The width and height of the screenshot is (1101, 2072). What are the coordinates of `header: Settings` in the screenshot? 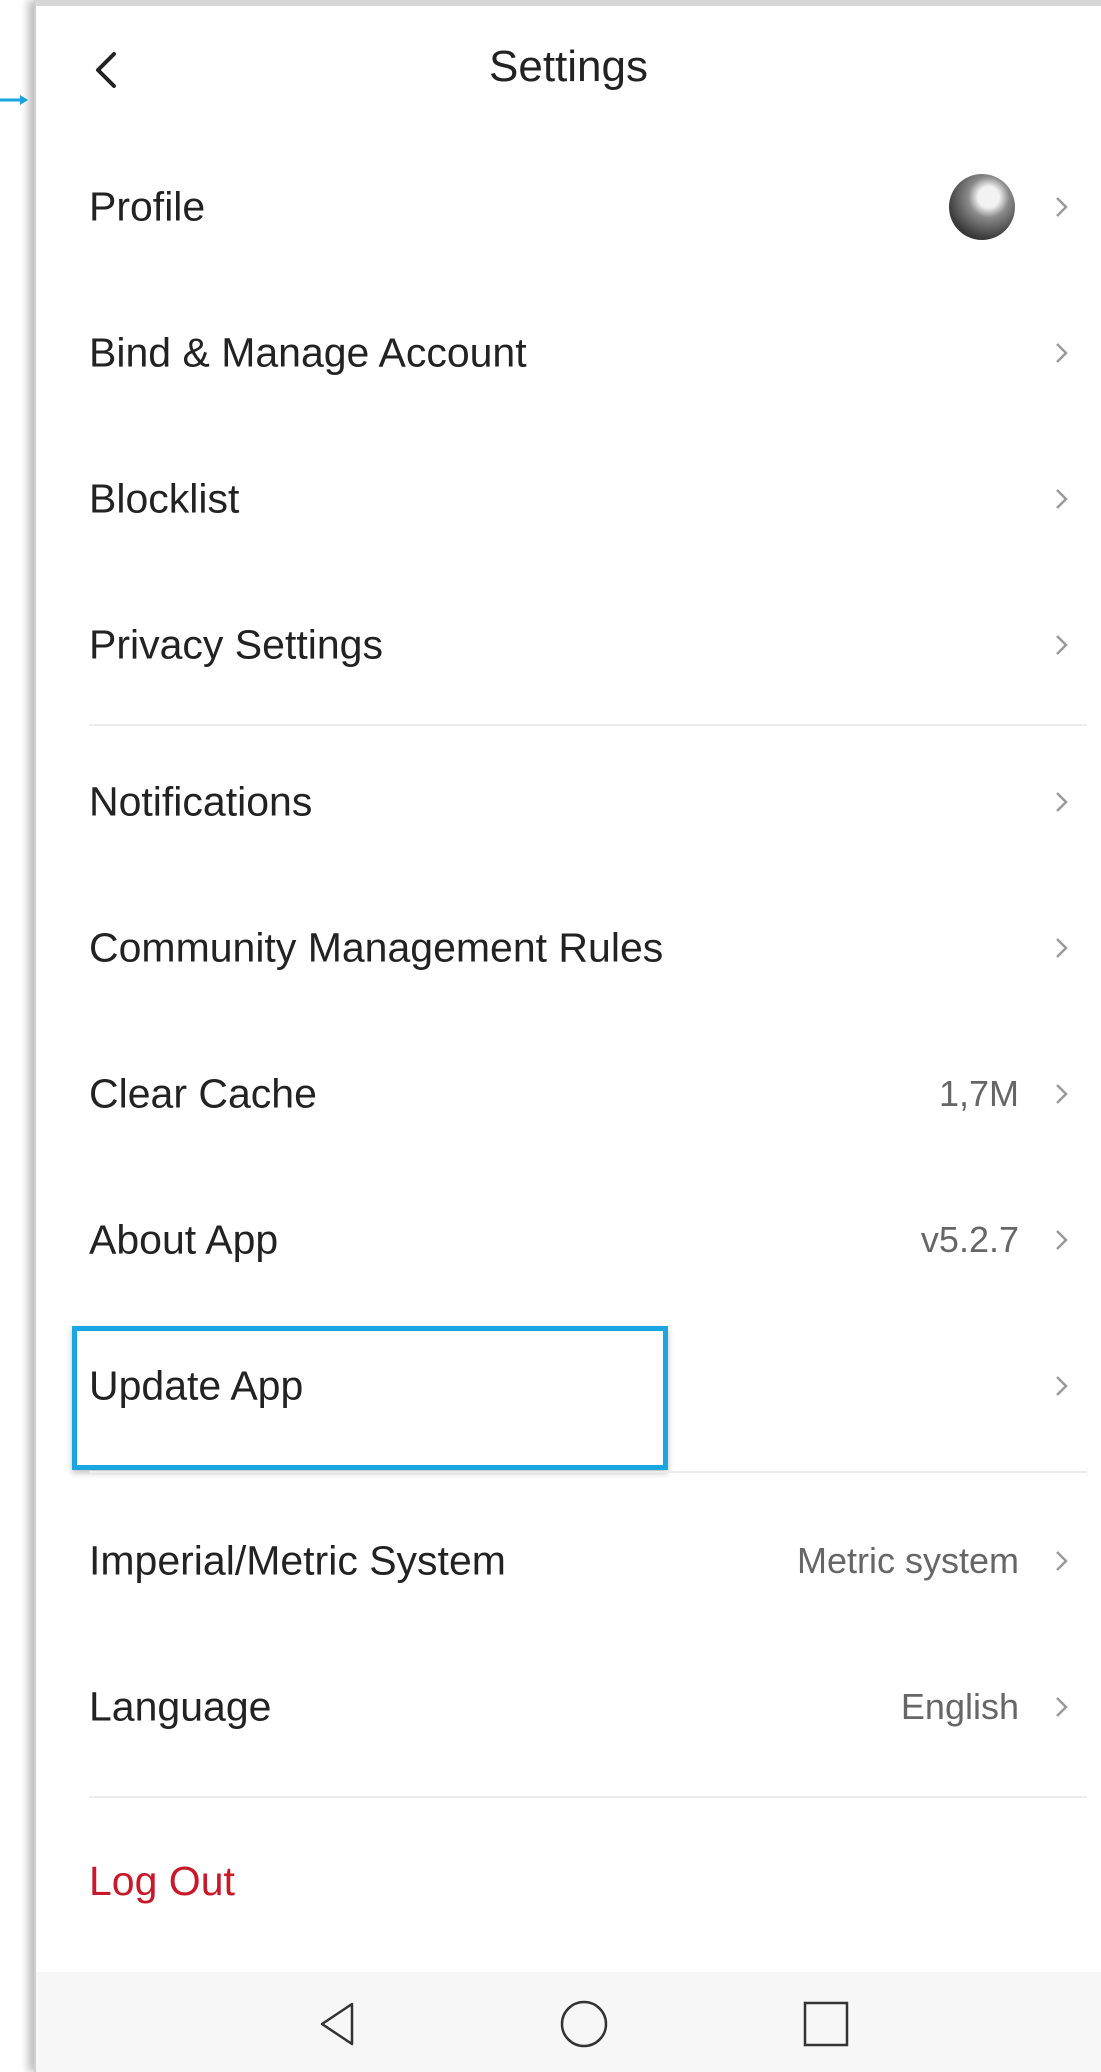 It's located at (568, 72).